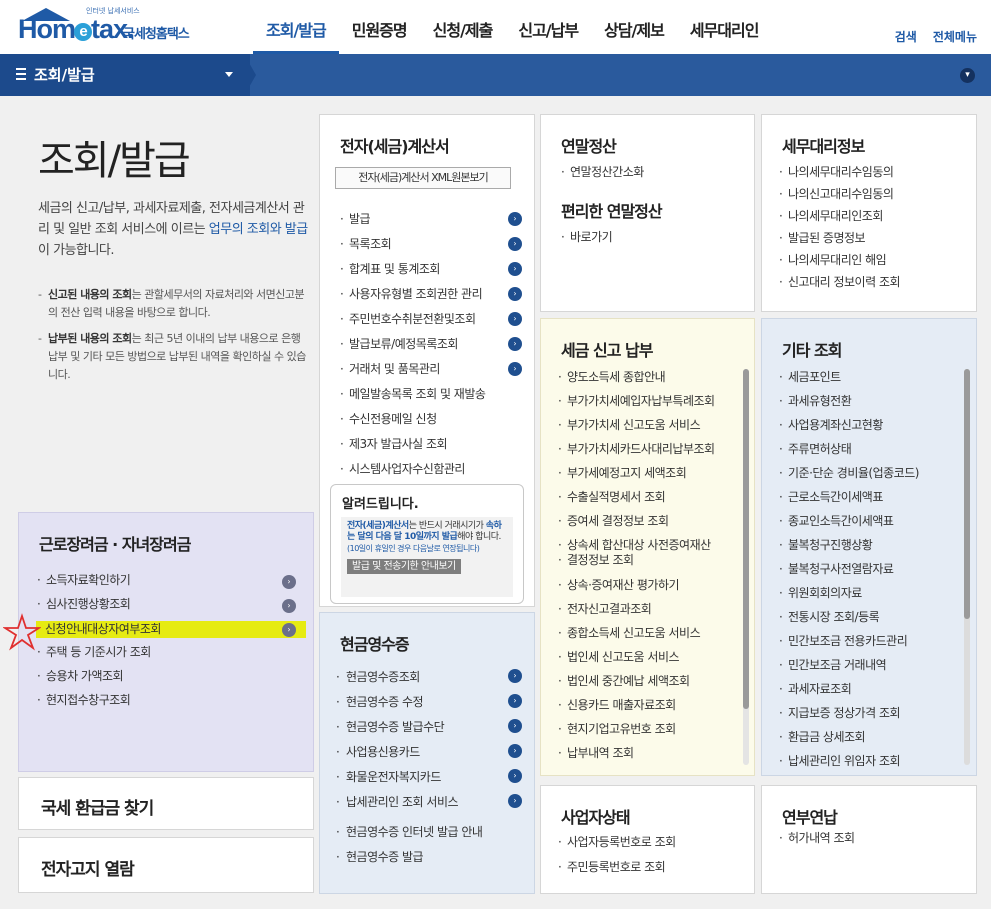 The image size is (991, 909). Describe the element at coordinates (840, 282) in the screenshot. I see `tax-agent-item: 신고대리 정보이력 조회` at that location.